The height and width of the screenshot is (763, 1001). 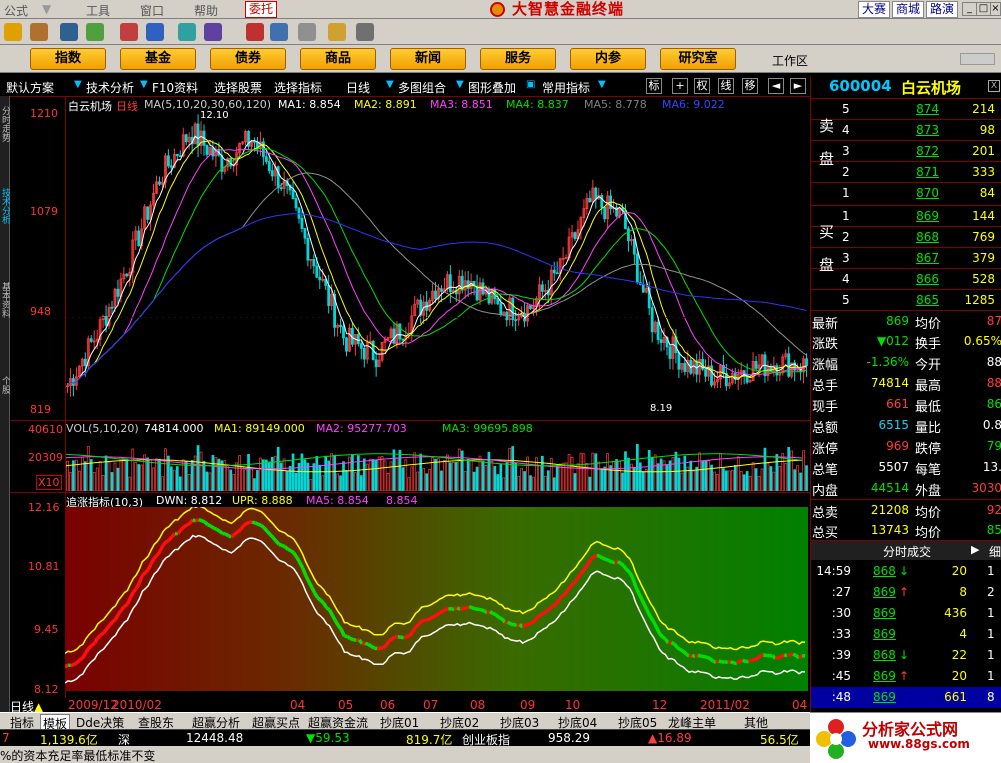 What do you see at coordinates (776, 86) in the screenshot?
I see `scroll-left-button: ◄` at bounding box center [776, 86].